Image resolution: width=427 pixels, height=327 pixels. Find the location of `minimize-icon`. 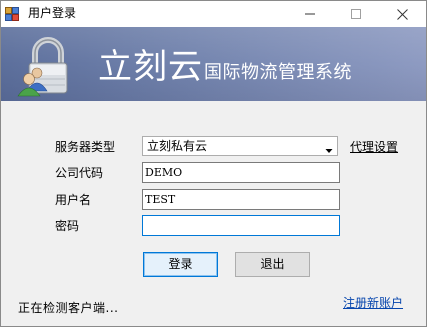

minimize-icon is located at coordinates (310, 14).